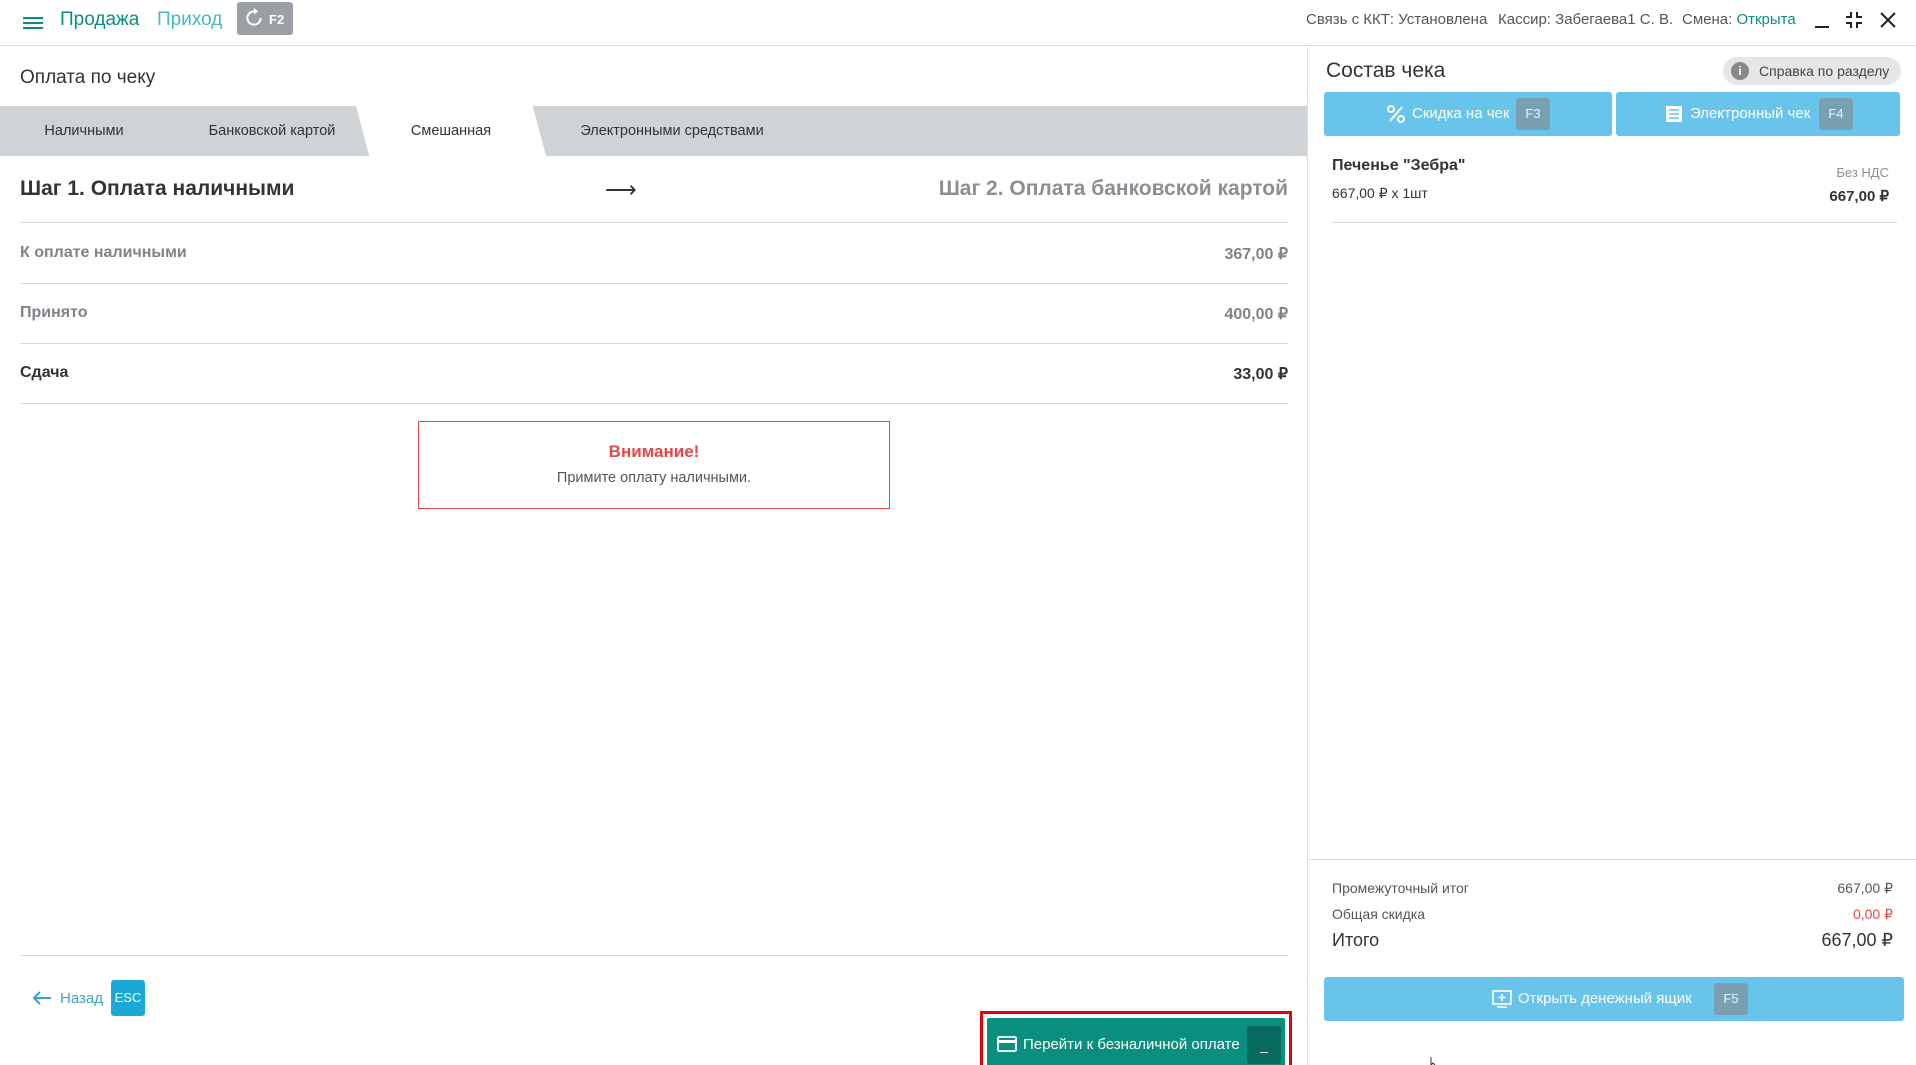  I want to click on go-to-cashless-button: Перейти к безналичной оплате _, so click(1136, 1041).